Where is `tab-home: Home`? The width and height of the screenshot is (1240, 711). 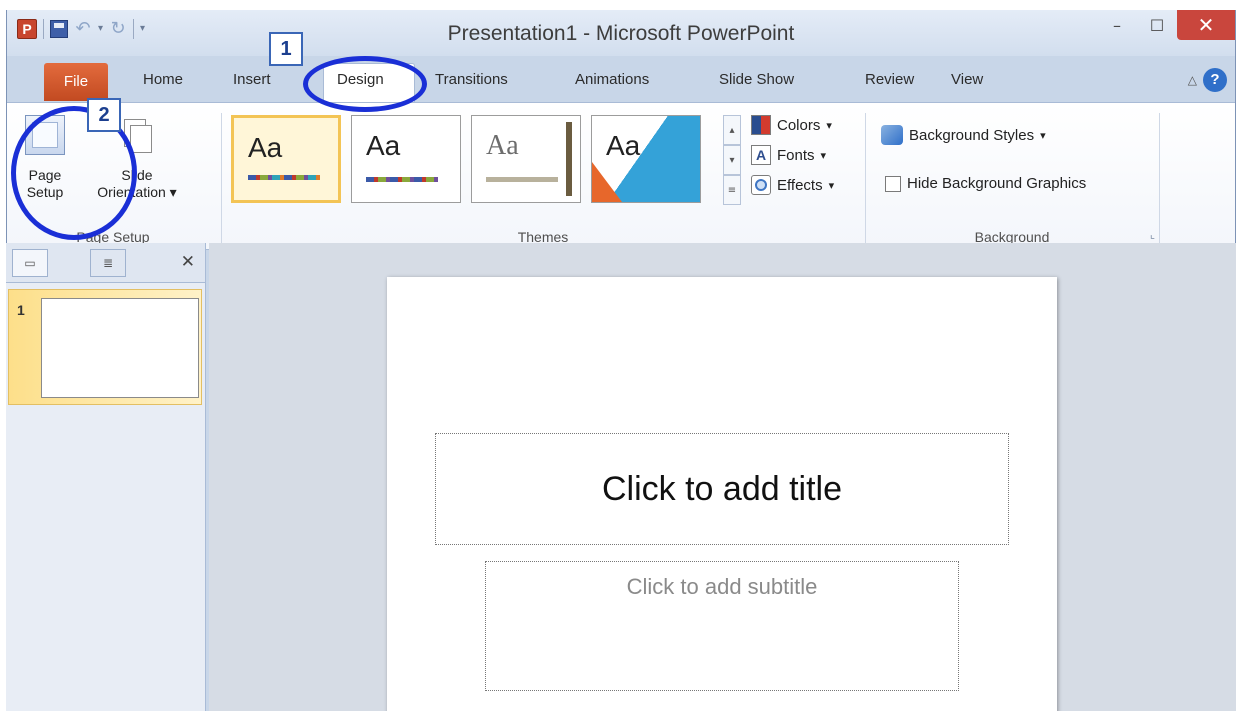
tab-home: Home is located at coordinates (163, 79).